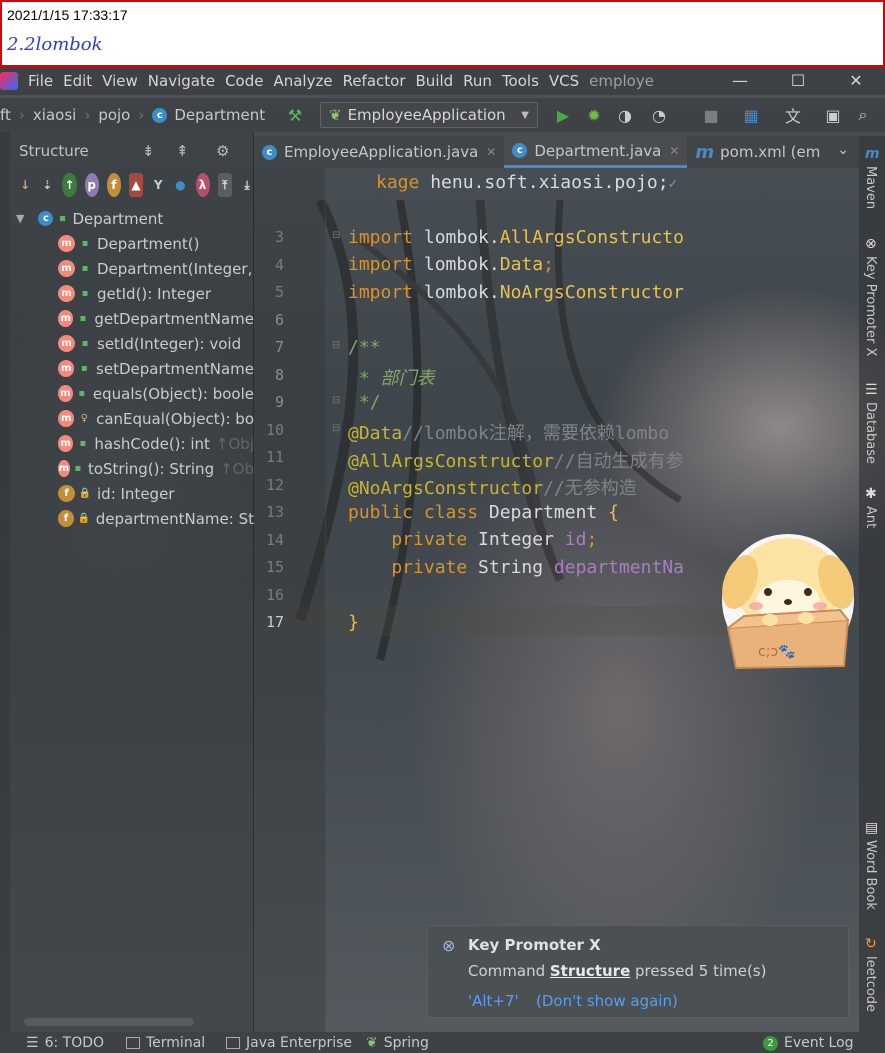 Image resolution: width=885 pixels, height=1053 pixels. I want to click on show-lambdas-fork-icon: Y, so click(158, 185).